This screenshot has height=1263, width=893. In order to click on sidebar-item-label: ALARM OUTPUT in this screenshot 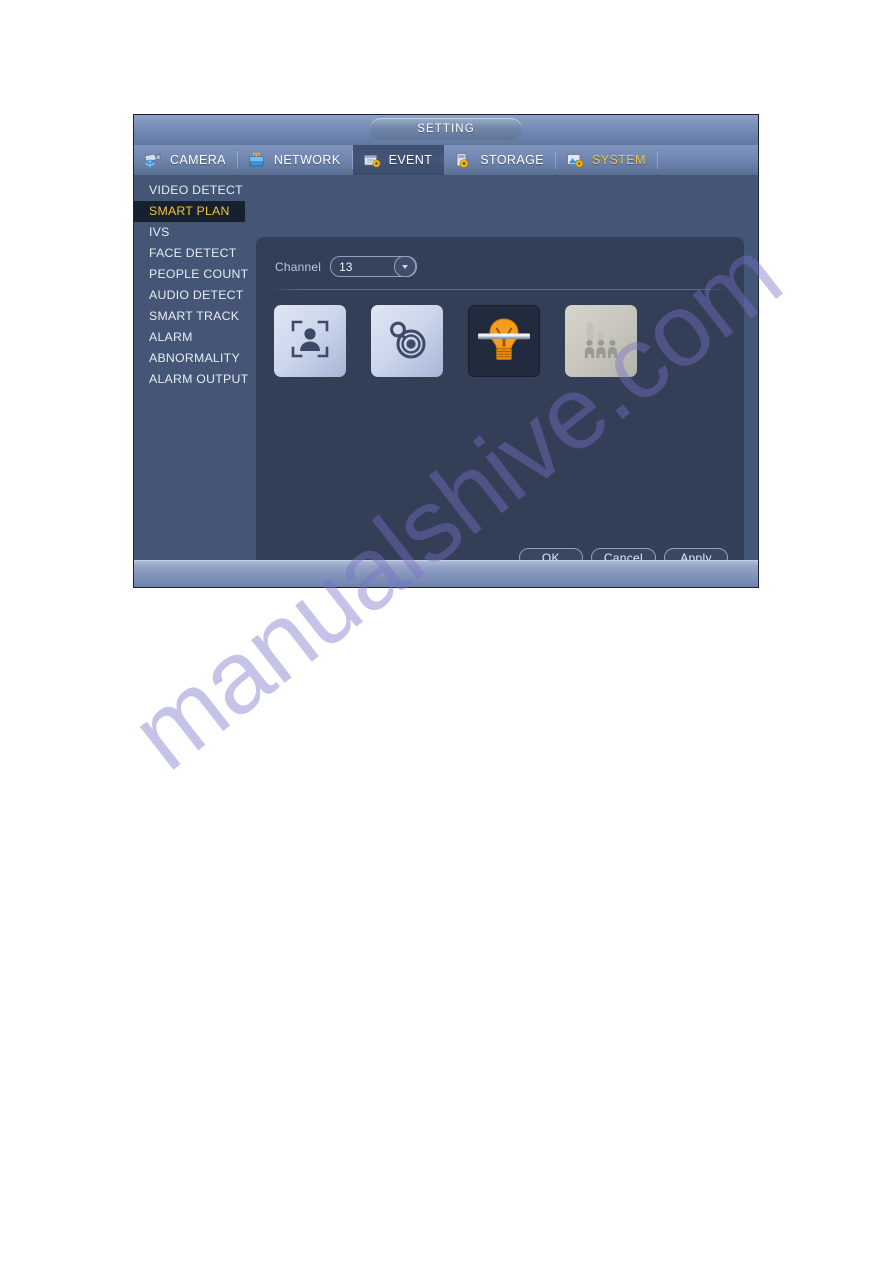, I will do `click(199, 379)`.